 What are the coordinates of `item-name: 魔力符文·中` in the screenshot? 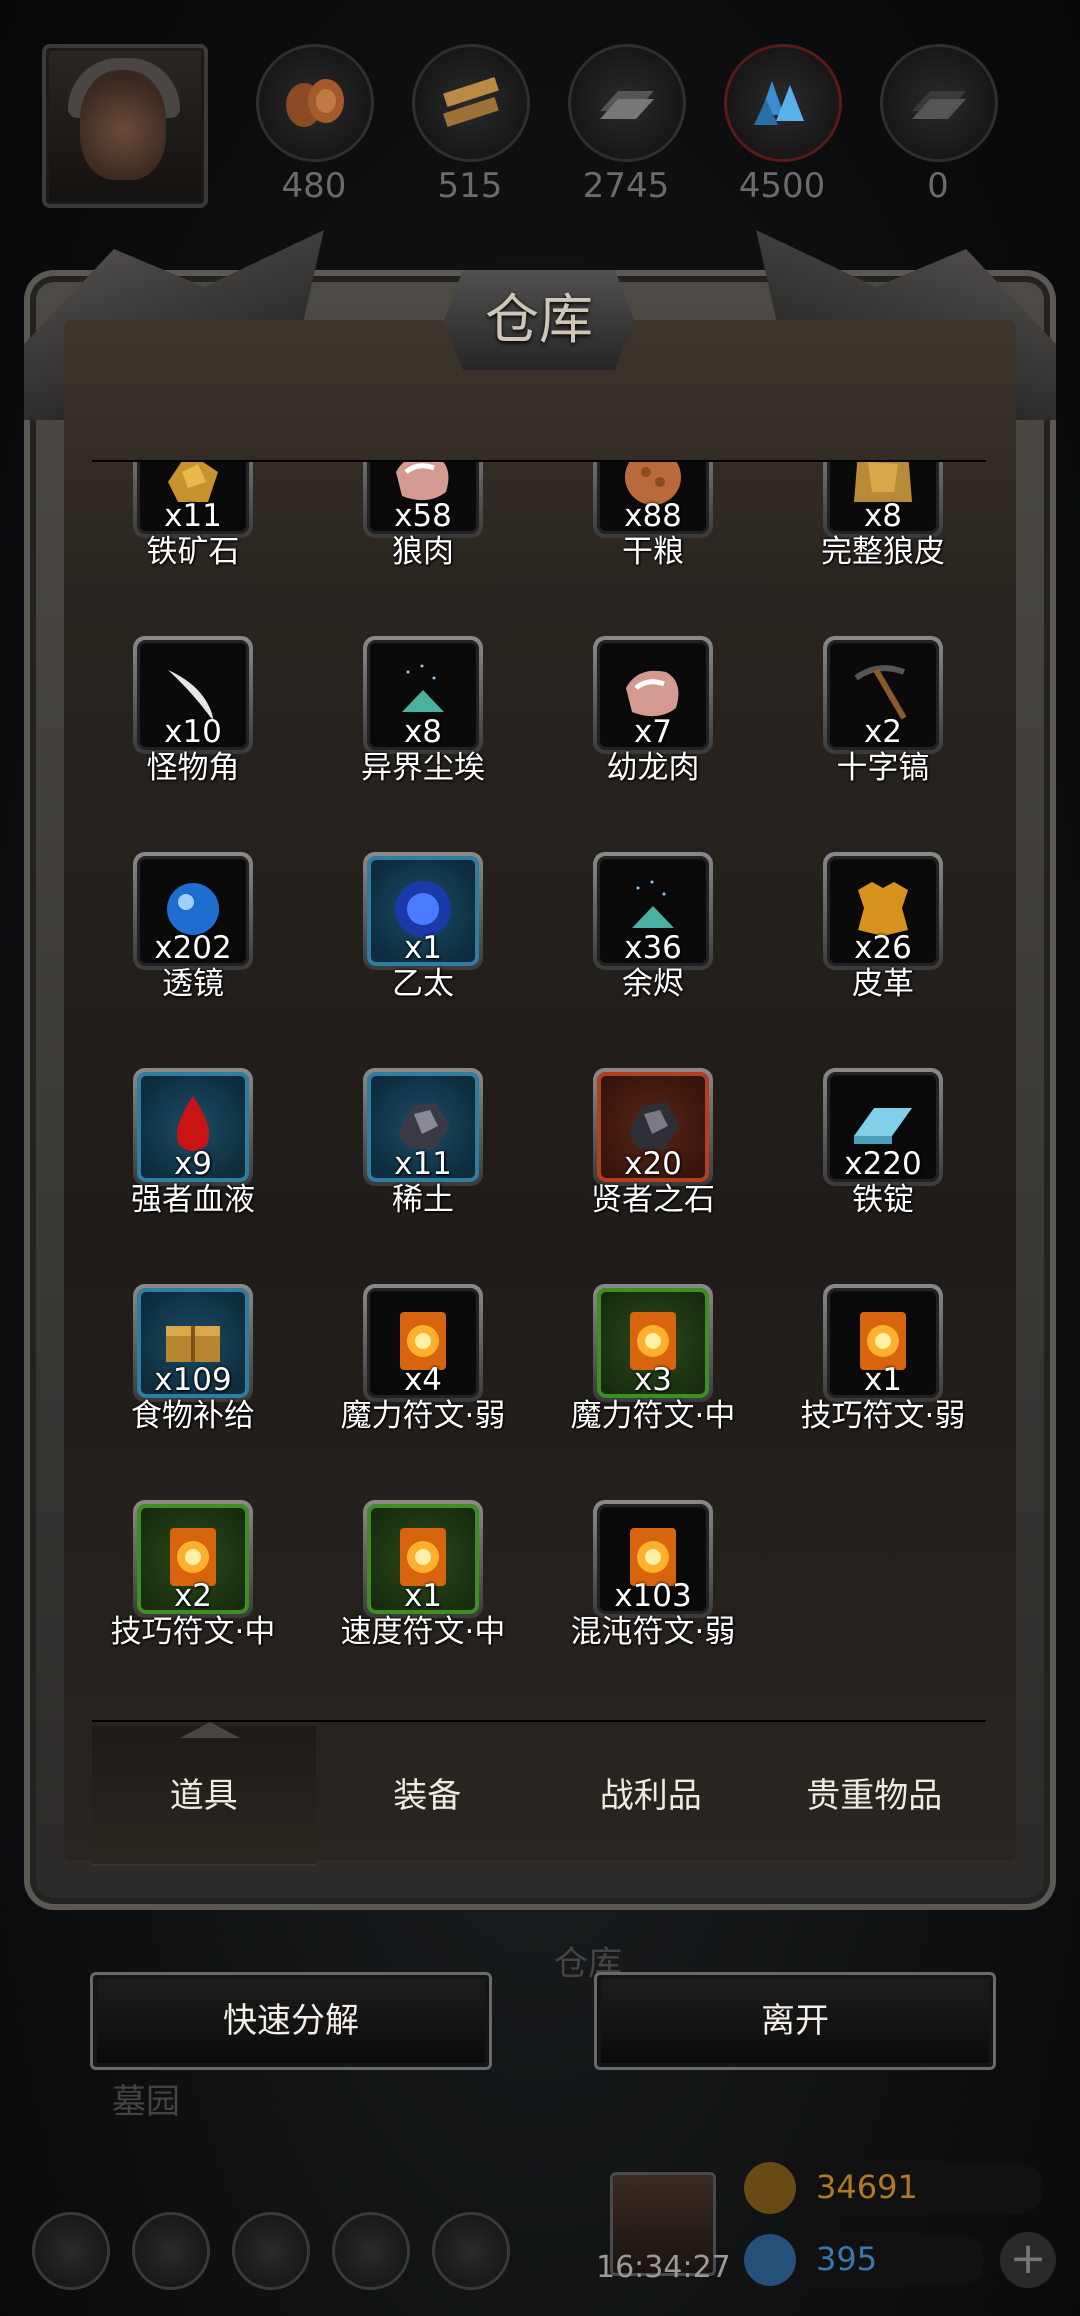 It's located at (653, 1416).